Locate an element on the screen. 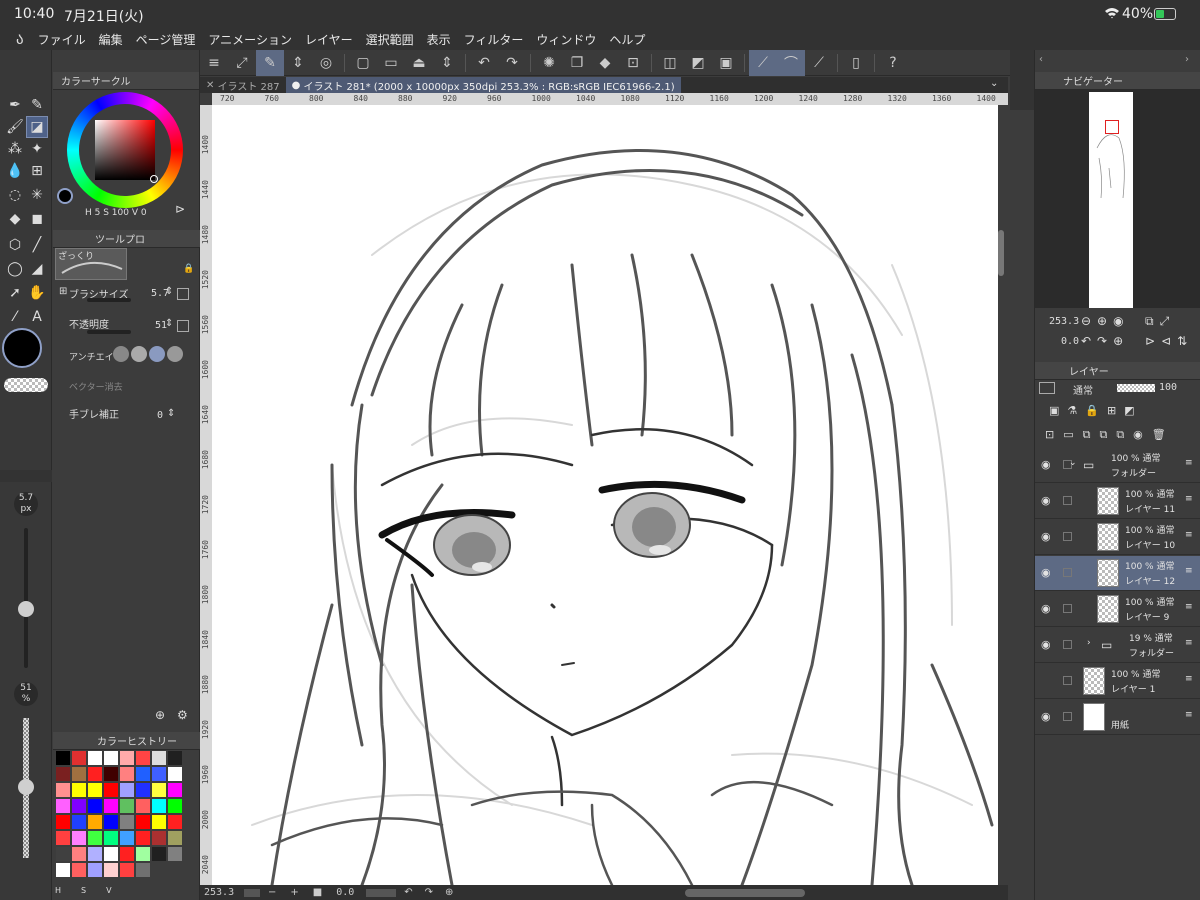 The width and height of the screenshot is (1200, 900). layer-menu-icon: ≡ is located at coordinates (1189, 571).